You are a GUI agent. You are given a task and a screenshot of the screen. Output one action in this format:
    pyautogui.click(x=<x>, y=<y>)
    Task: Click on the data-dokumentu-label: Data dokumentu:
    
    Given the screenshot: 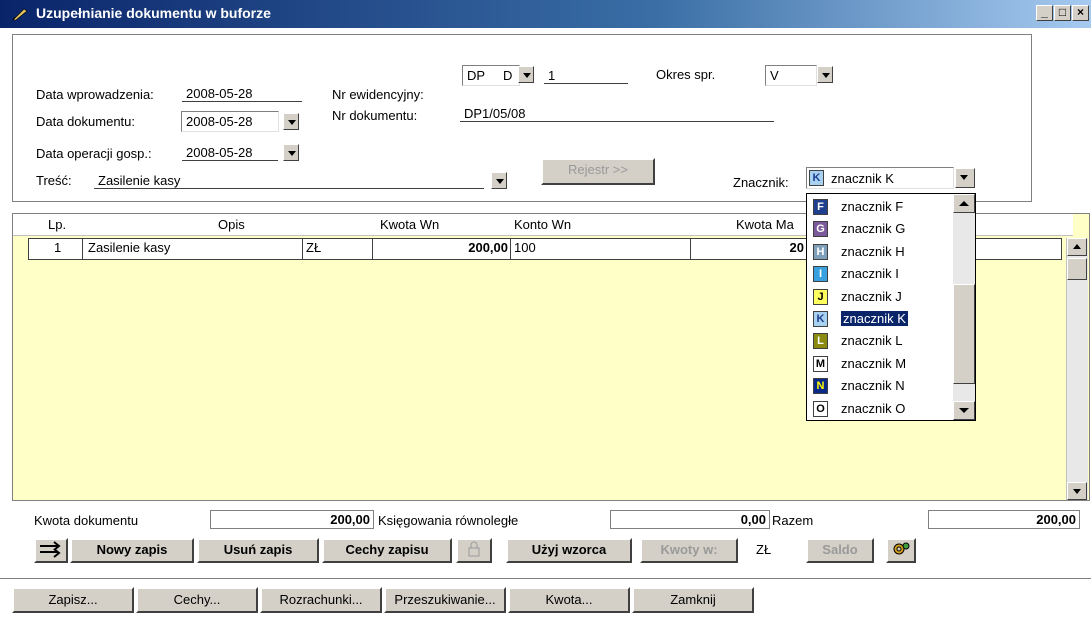 What is the action you would take?
    pyautogui.click(x=86, y=121)
    